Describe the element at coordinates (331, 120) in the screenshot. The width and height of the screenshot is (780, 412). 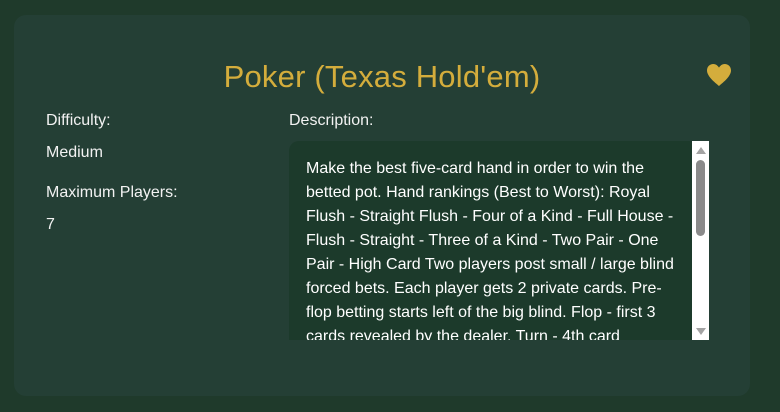
I see `description-label: Description:` at that location.